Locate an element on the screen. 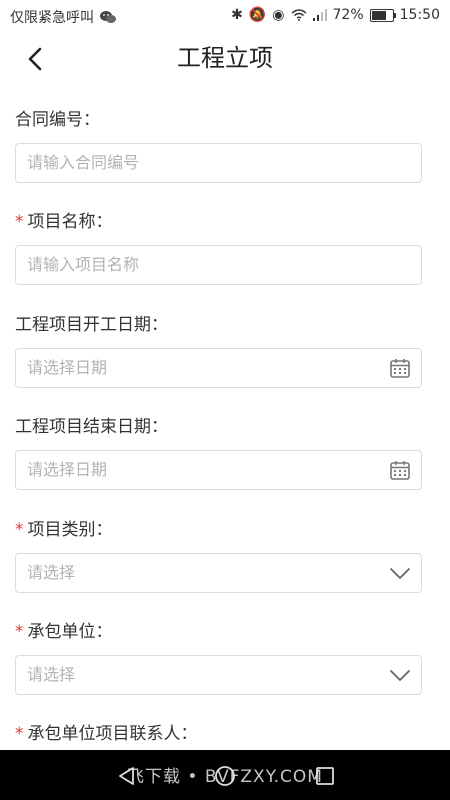 The height and width of the screenshot is (800, 450). field-label: 工程项目结束日期： is located at coordinates (91, 427).